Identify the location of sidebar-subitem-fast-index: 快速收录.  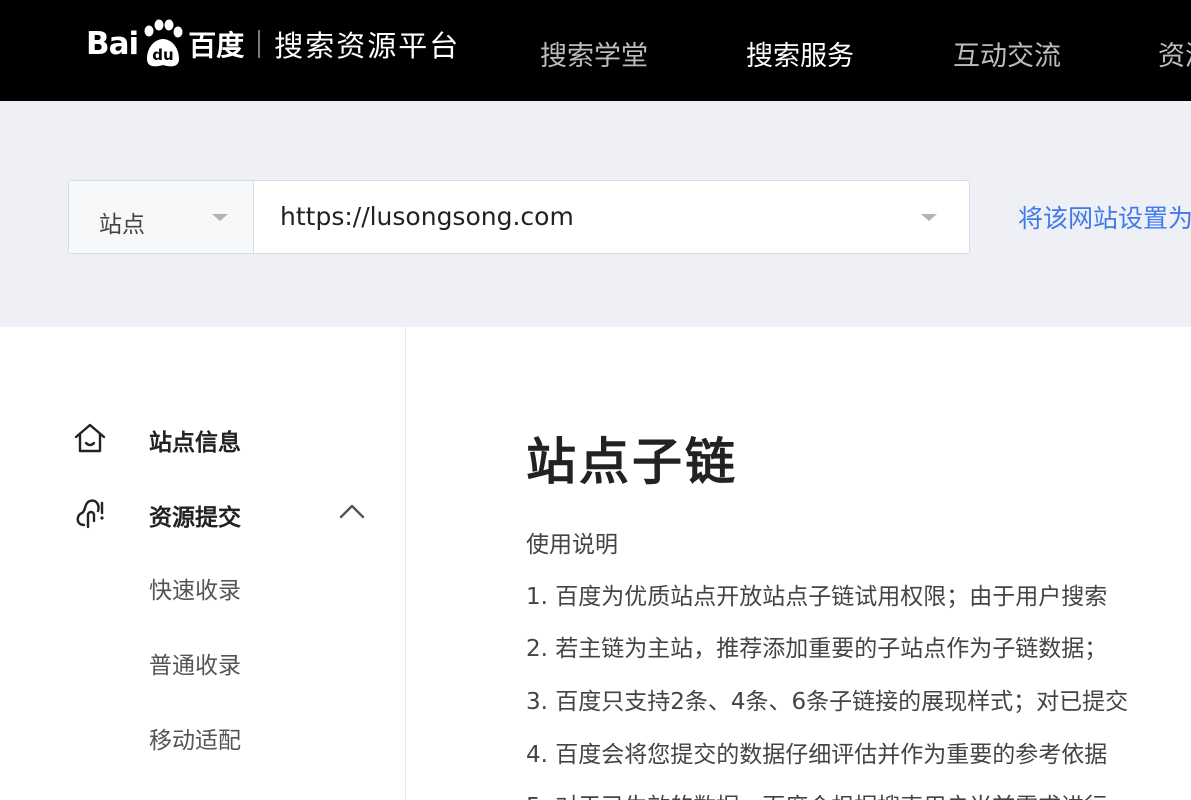
(195, 588).